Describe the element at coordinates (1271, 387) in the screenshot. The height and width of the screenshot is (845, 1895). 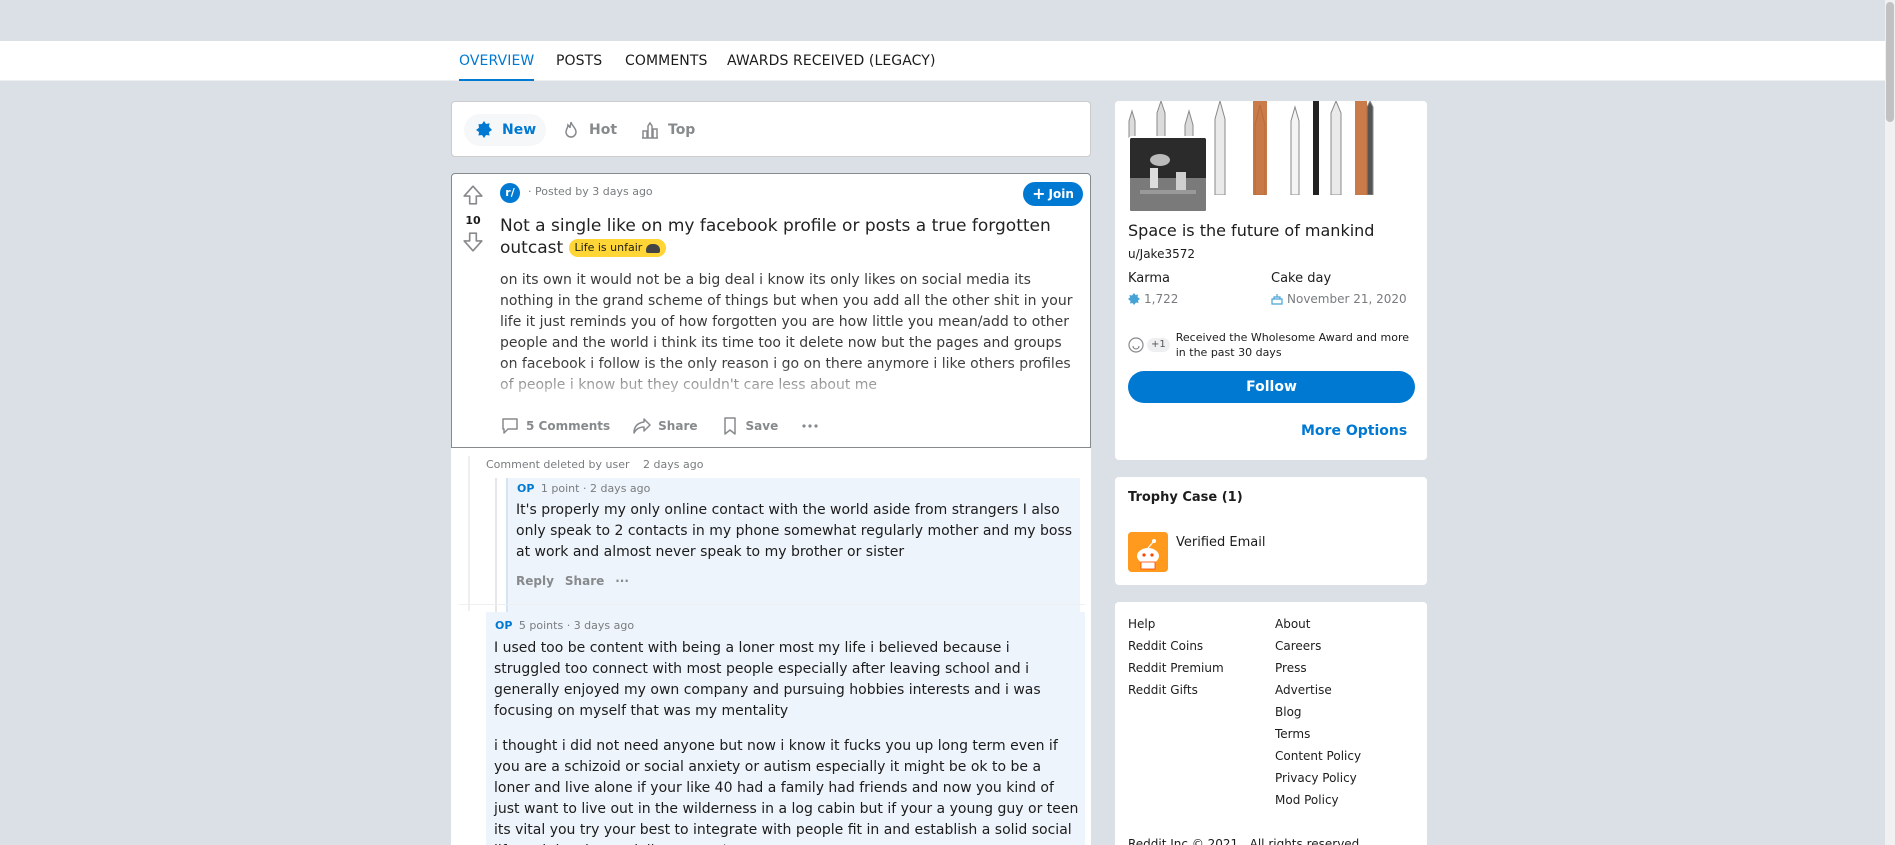
I see `follow-button: Follow` at that location.